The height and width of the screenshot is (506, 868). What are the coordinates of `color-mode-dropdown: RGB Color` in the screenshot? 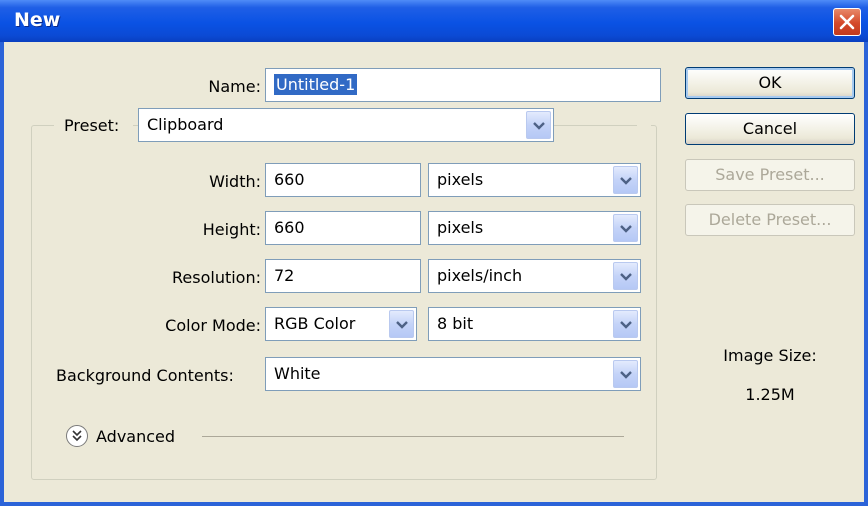 It's located at (341, 324).